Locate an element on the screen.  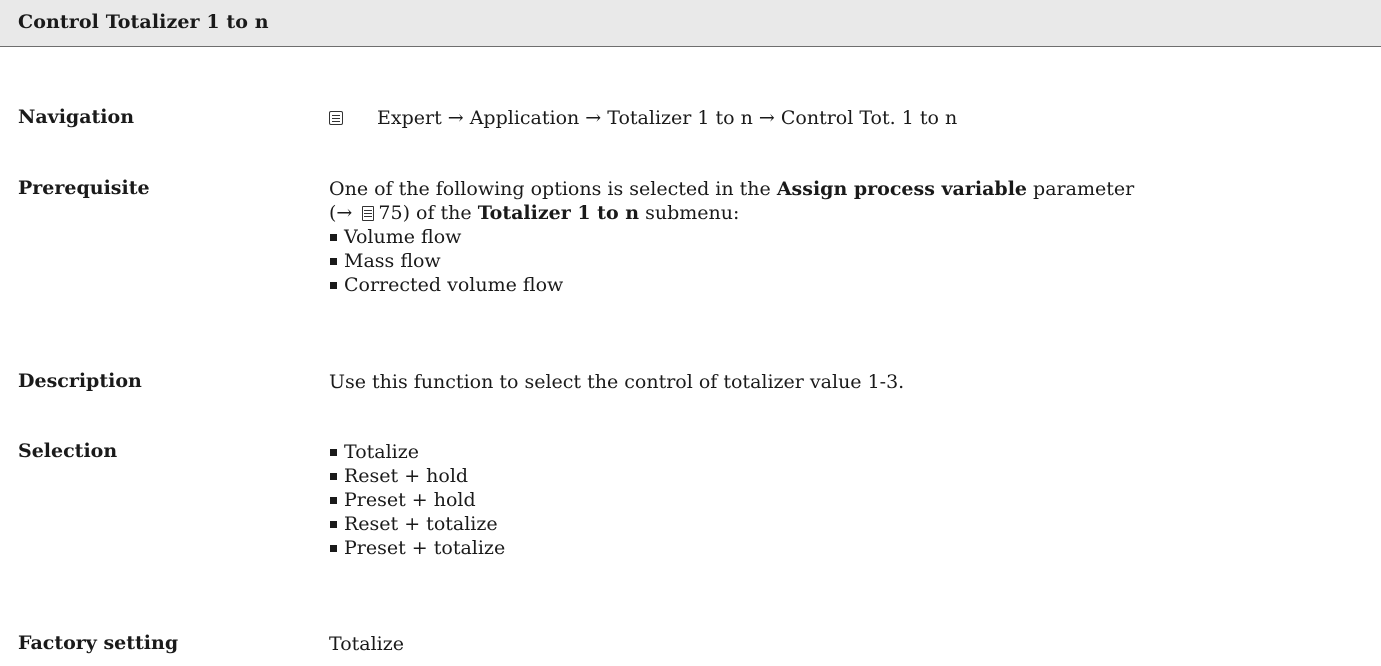
list-item: Mass flow is located at coordinates (849, 261).